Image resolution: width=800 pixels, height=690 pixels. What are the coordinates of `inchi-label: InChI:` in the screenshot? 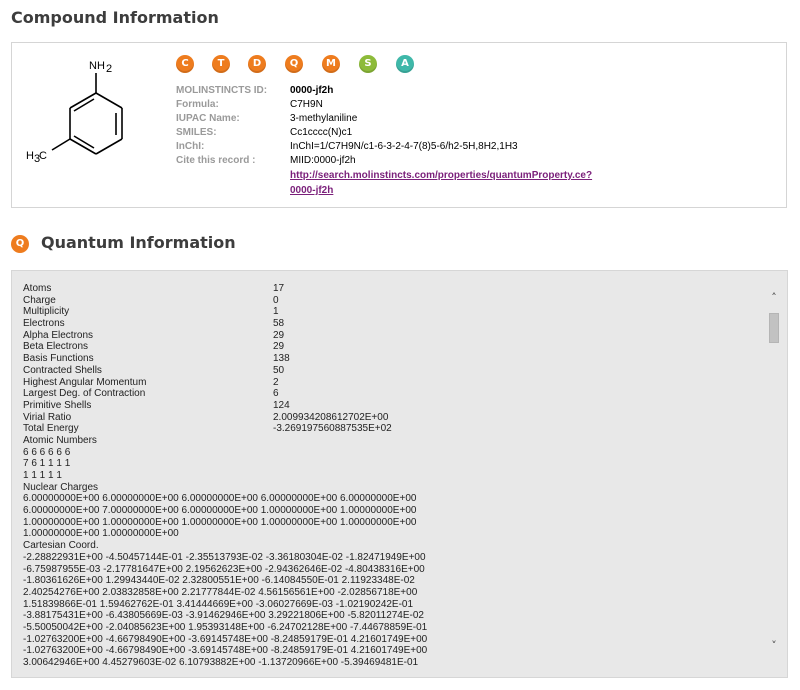 It's located at (190, 146).